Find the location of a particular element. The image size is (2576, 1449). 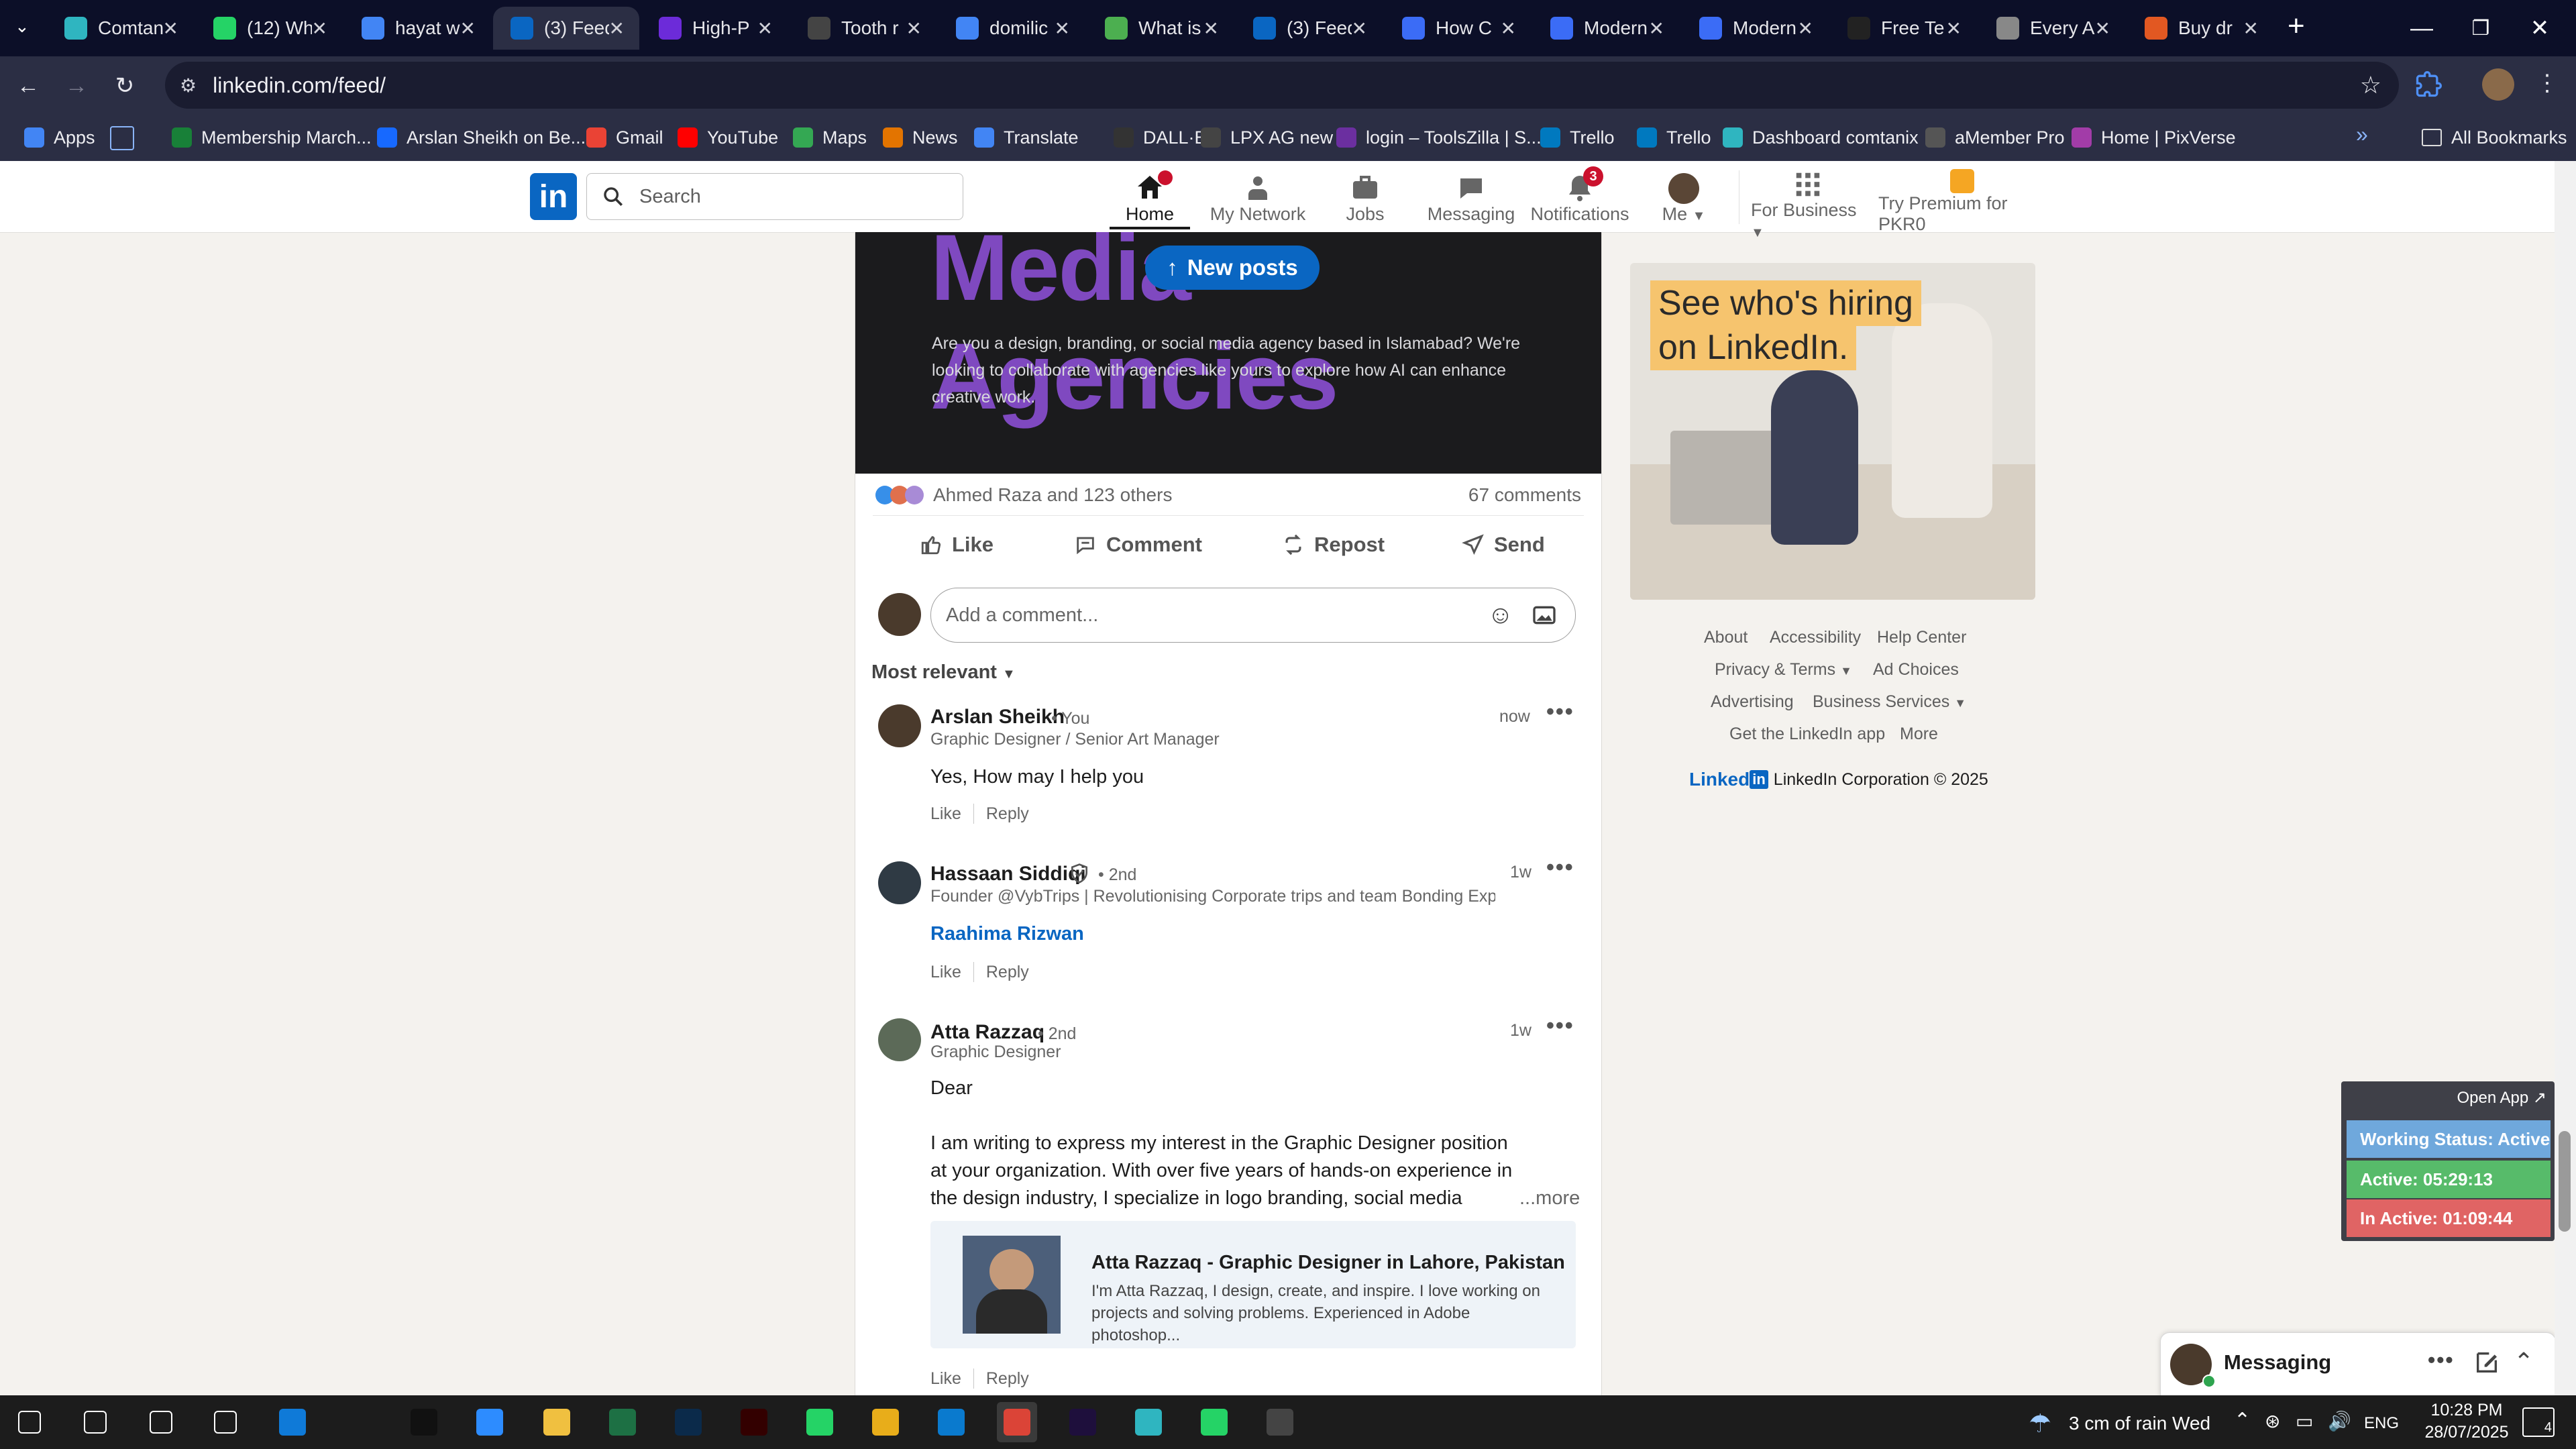

address-bar: ⚙ linkedin.com/feed/ ☆ is located at coordinates (1282, 85).